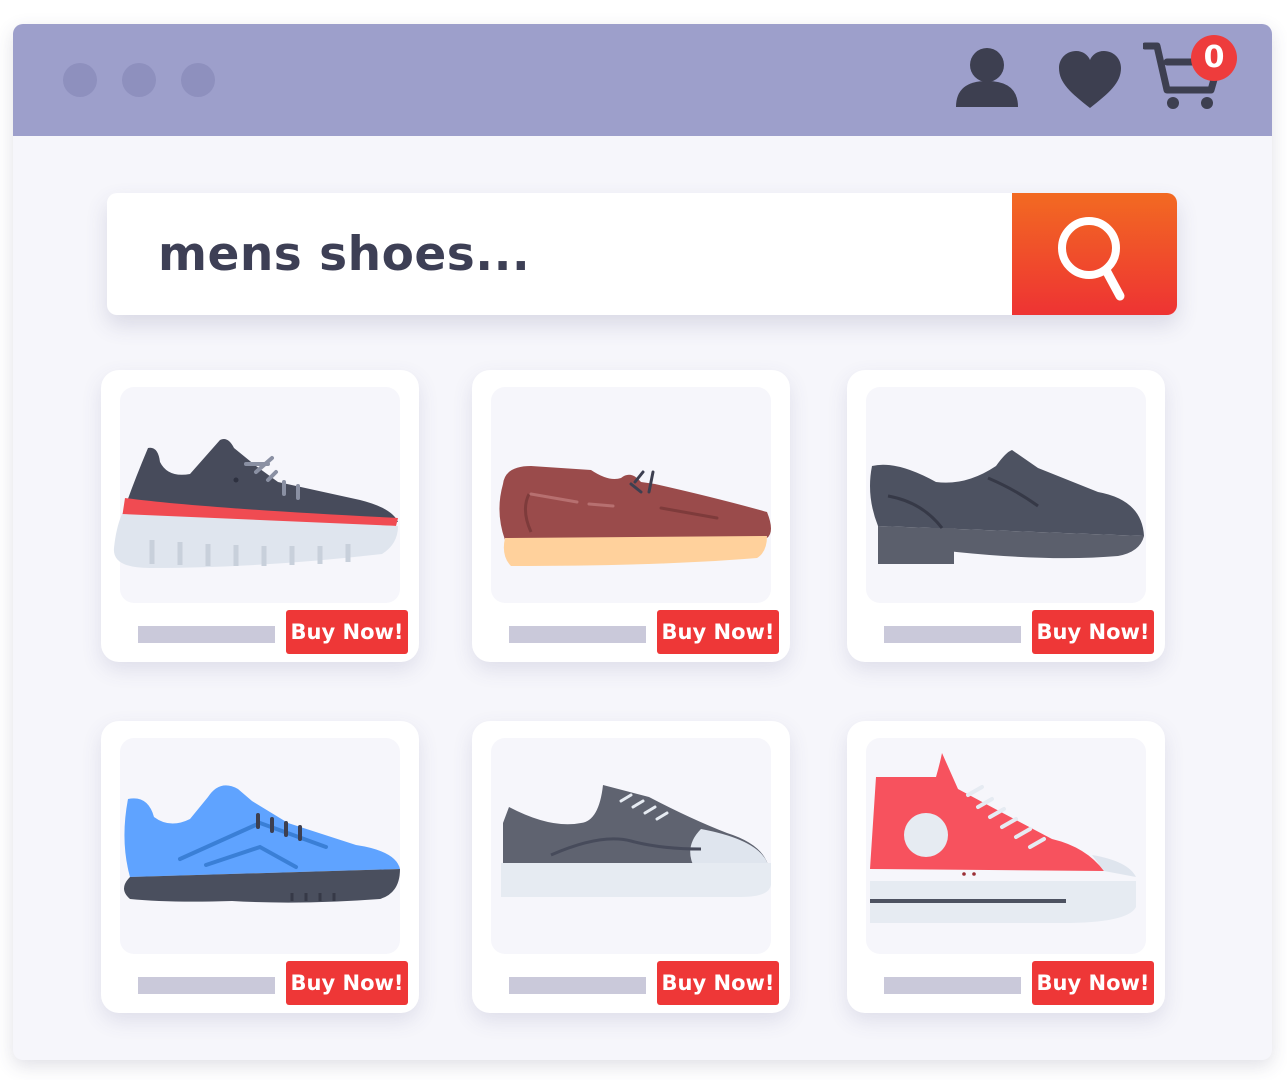  I want to click on search-bar, so click(642, 254).